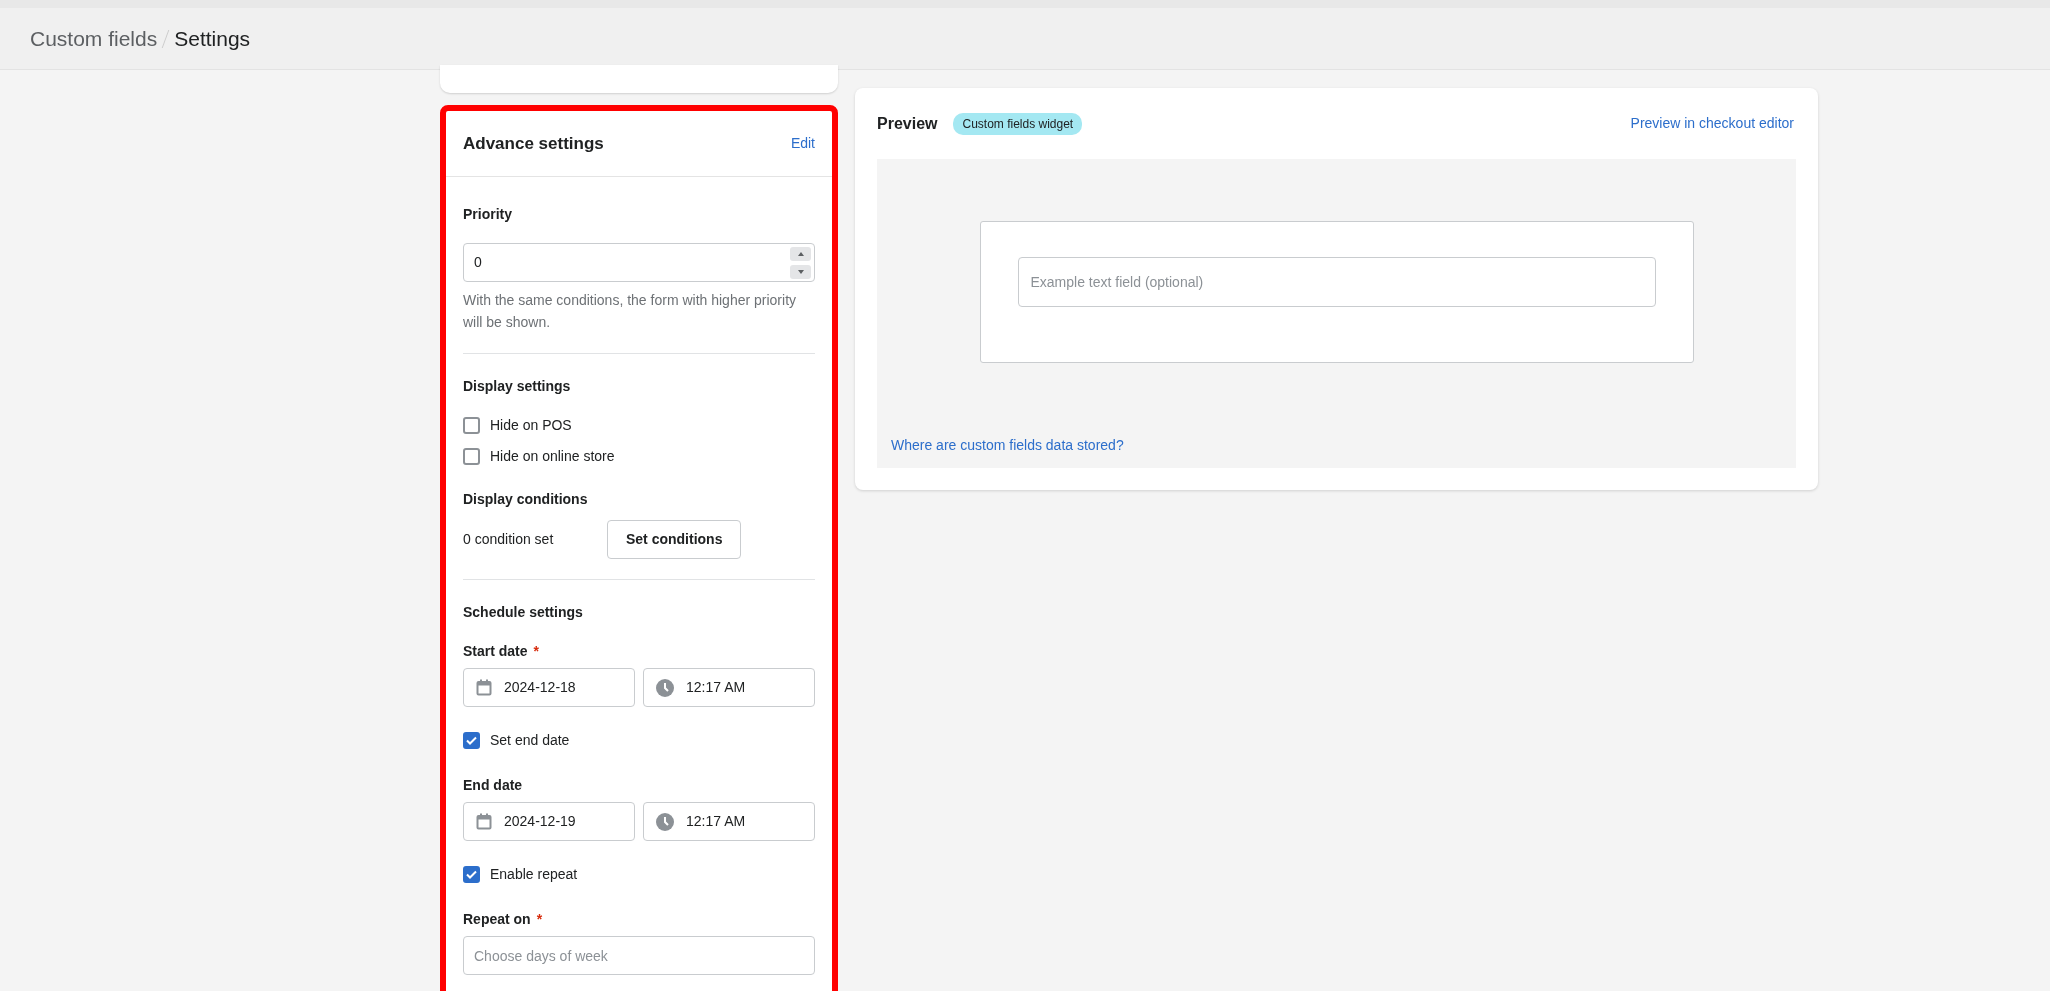  What do you see at coordinates (523, 613) in the screenshot?
I see `section-title: Schedule settings` at bounding box center [523, 613].